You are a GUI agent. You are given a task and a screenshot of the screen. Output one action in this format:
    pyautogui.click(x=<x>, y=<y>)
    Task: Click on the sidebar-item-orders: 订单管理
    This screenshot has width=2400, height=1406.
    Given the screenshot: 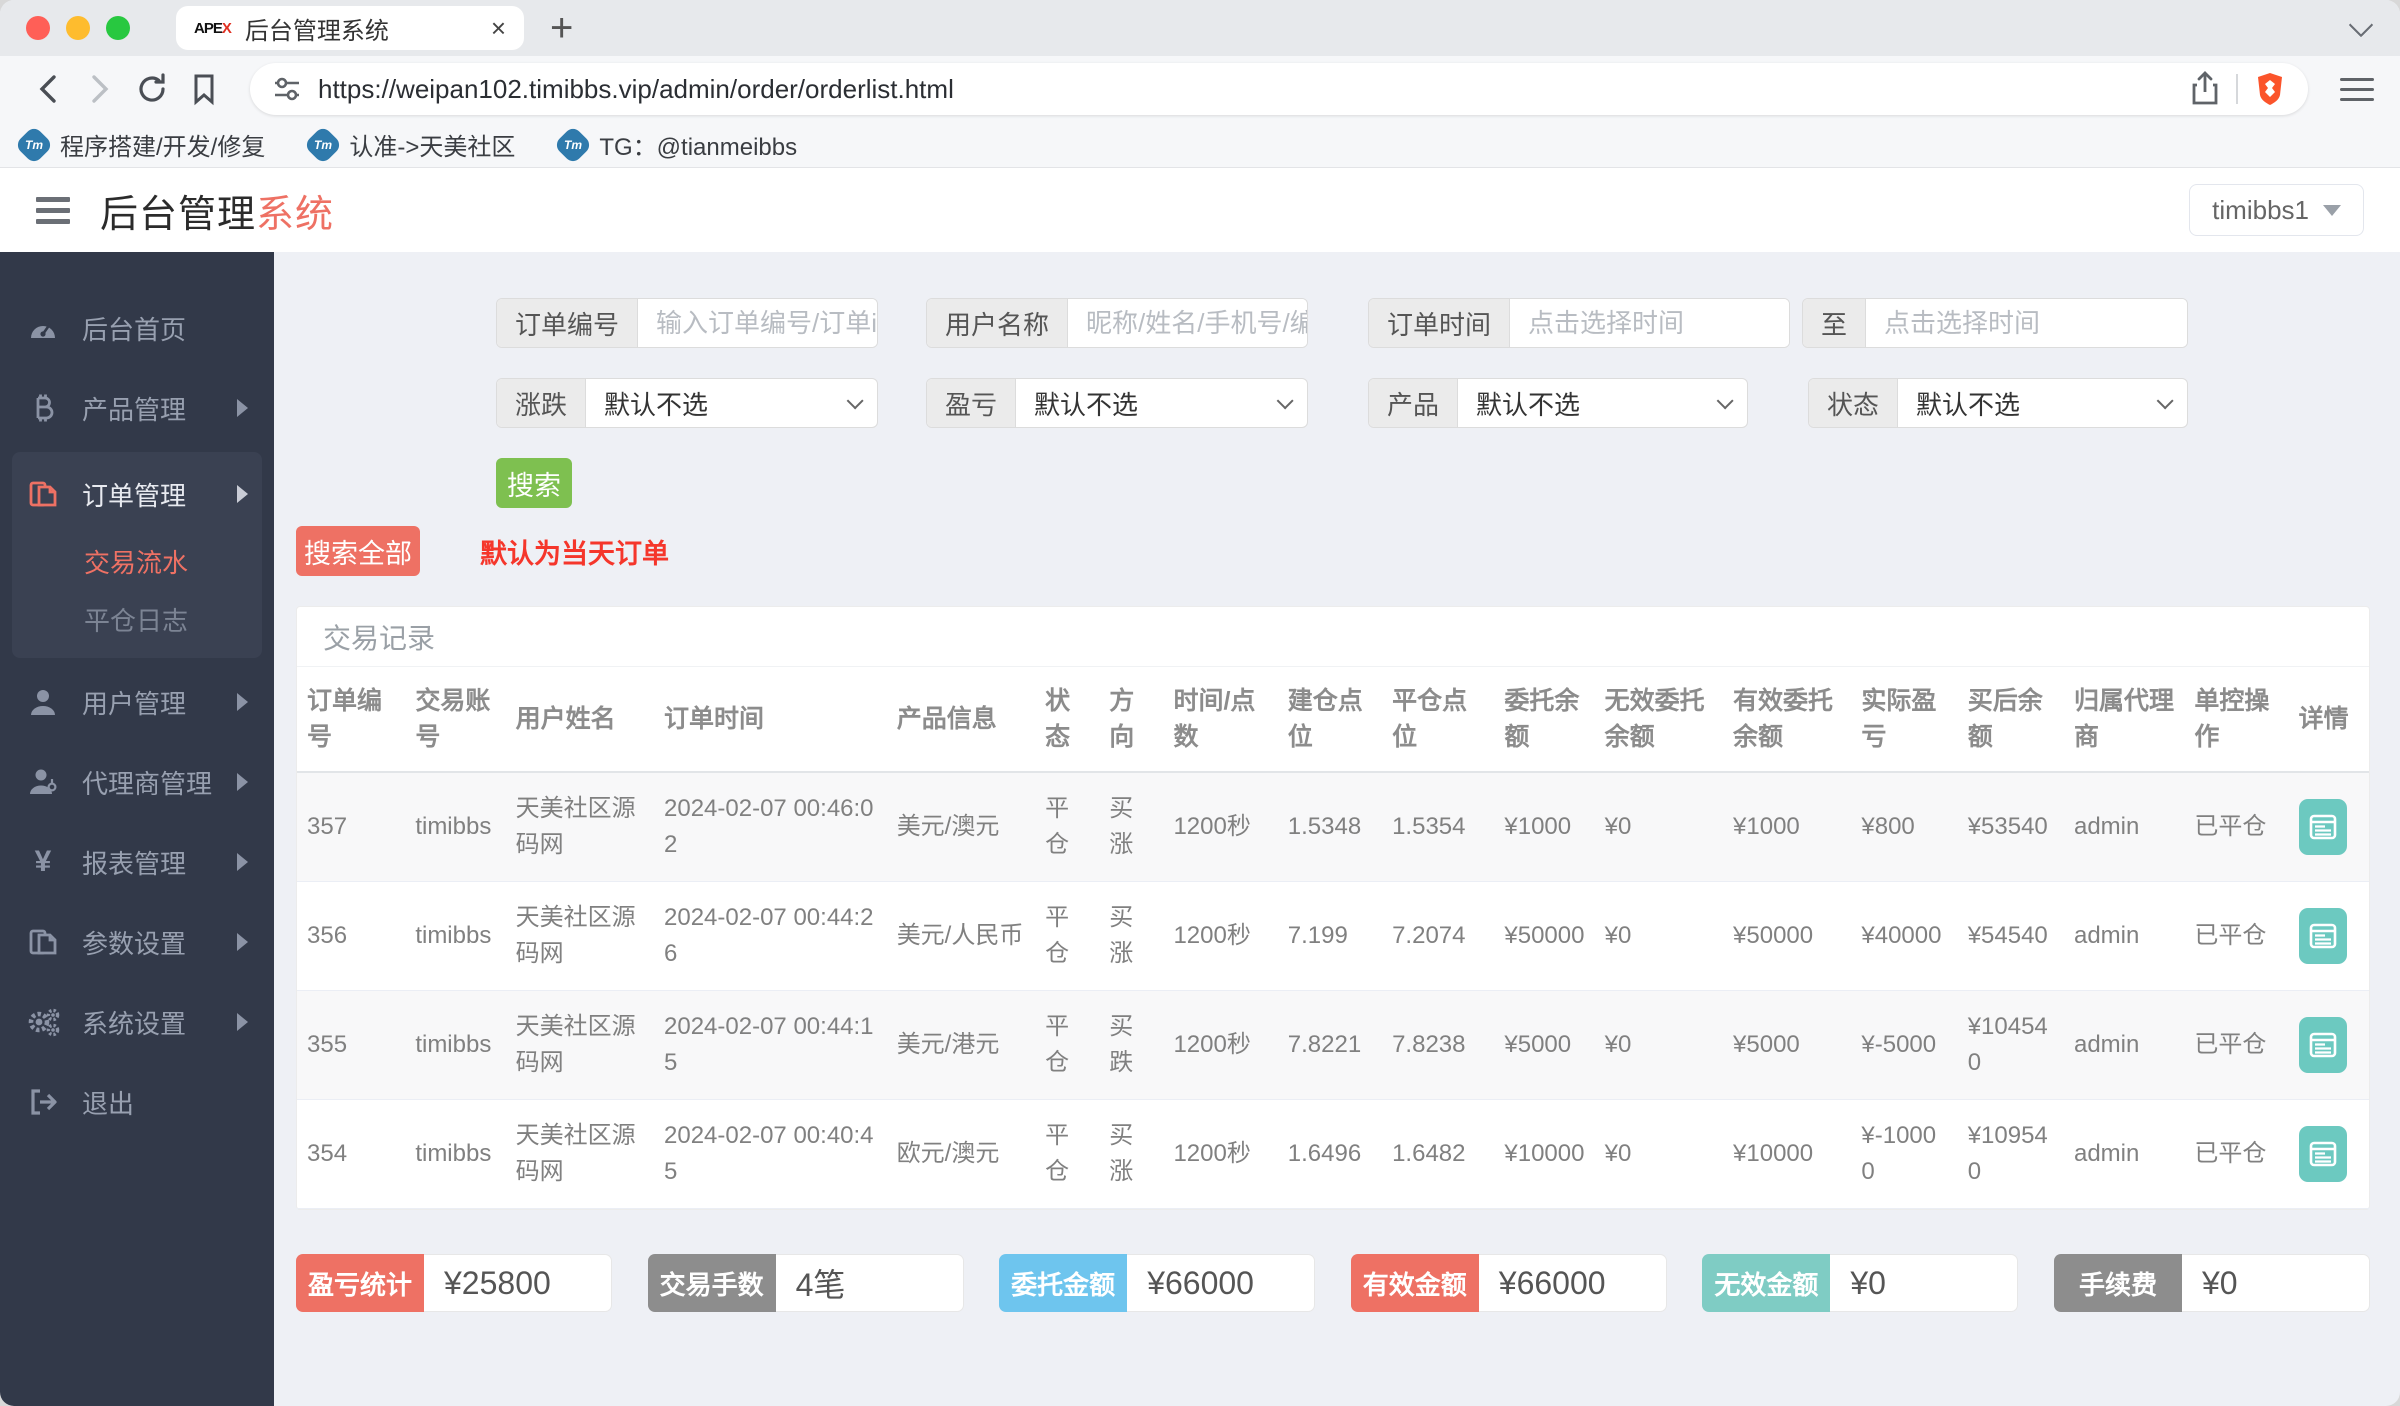 What is the action you would take?
    pyautogui.click(x=137, y=494)
    